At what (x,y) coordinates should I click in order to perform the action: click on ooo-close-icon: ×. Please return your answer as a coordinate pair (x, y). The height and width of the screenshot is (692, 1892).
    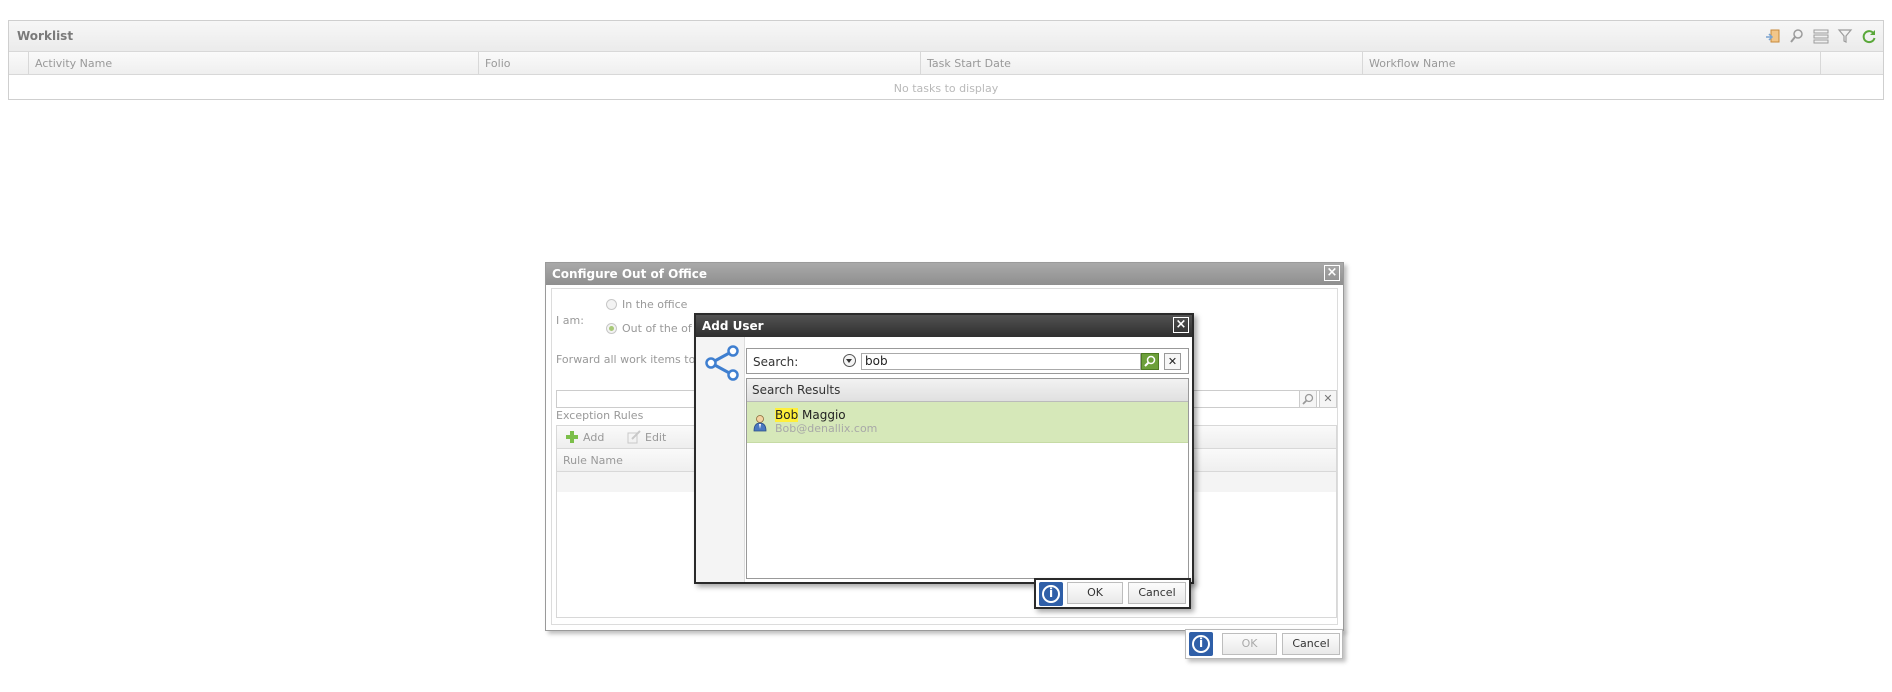
    Looking at the image, I should click on (1332, 273).